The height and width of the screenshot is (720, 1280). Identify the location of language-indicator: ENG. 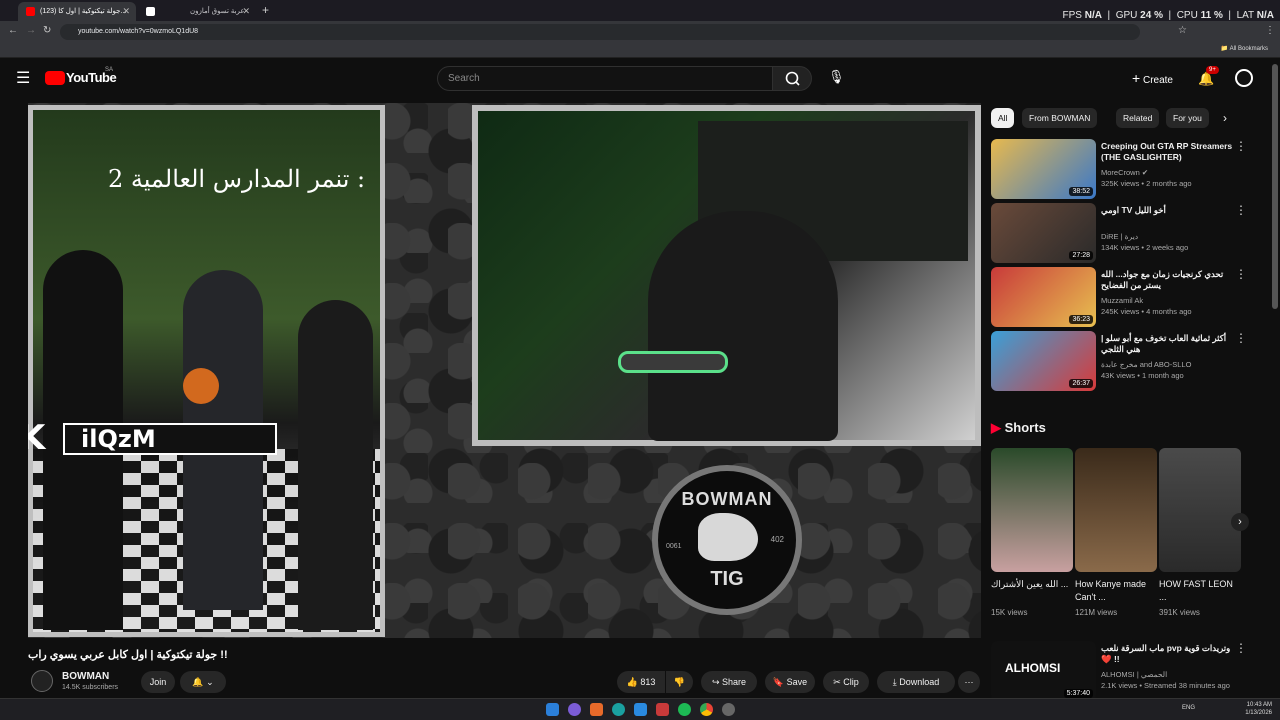
(1188, 708).